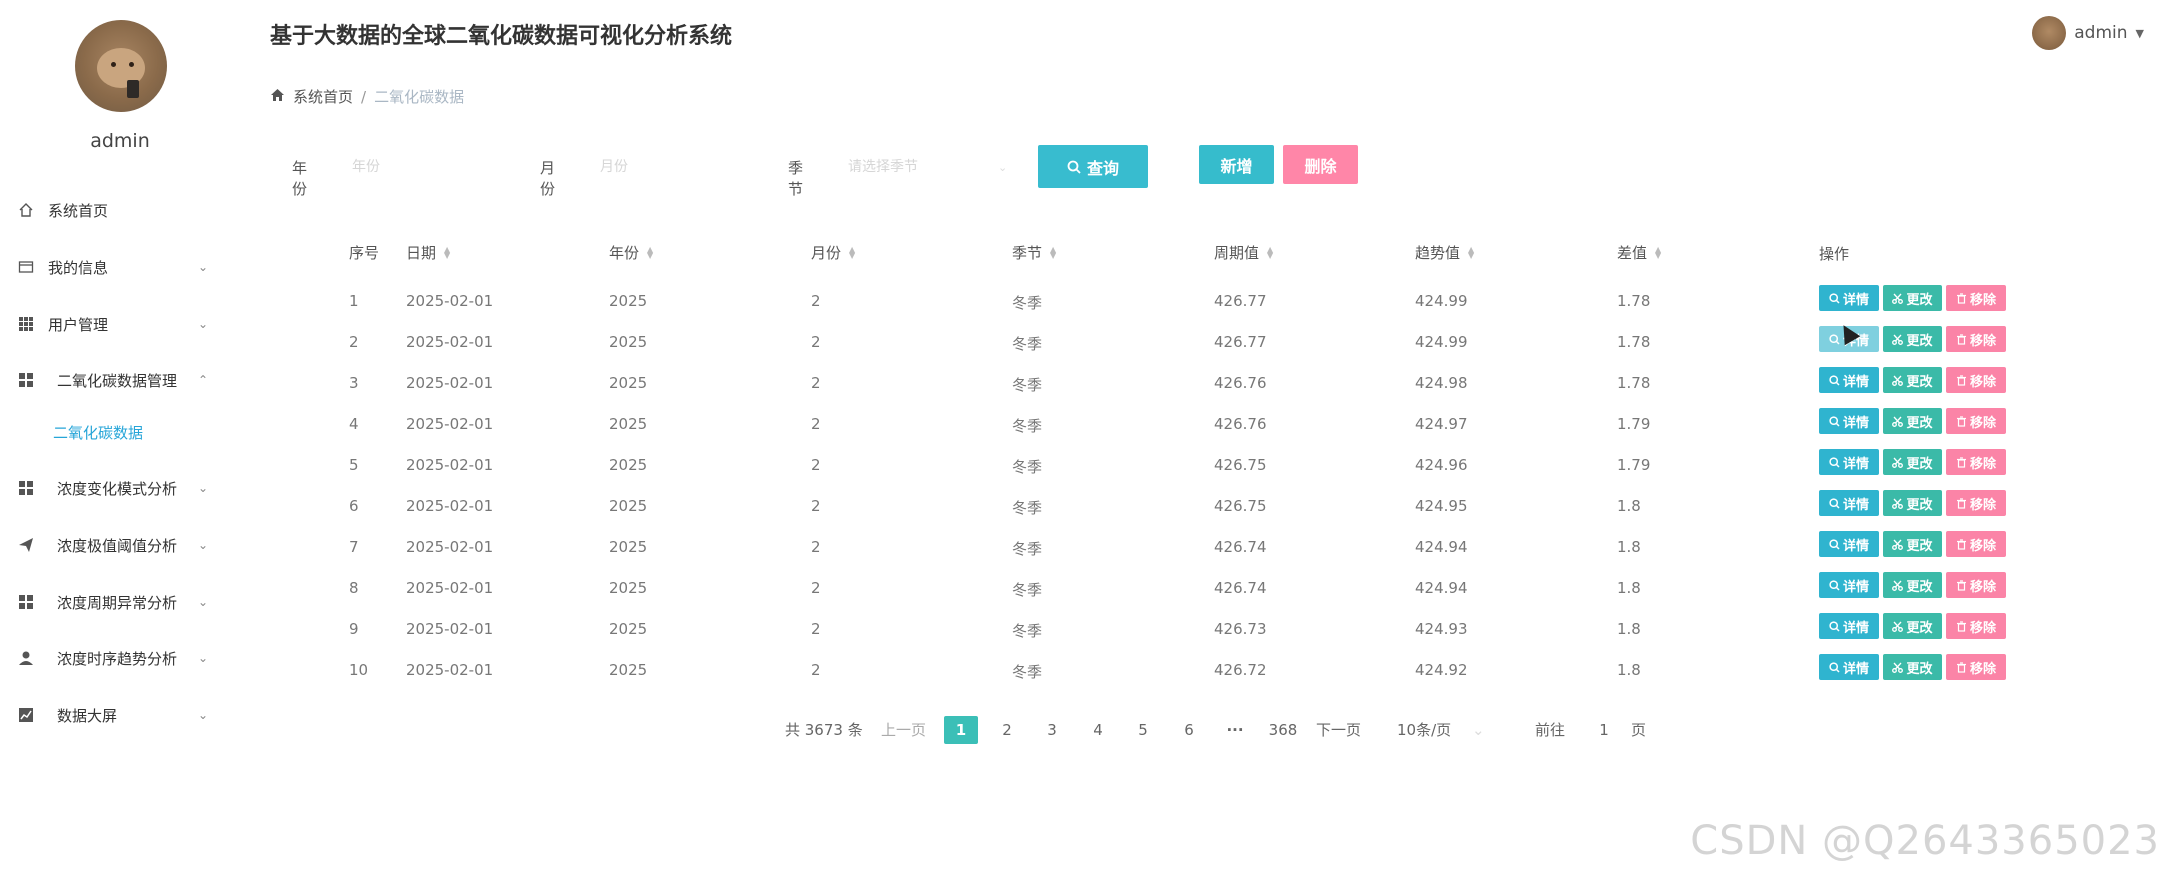  I want to click on column-header-date: 日期 ▲ ▼, so click(428, 252).